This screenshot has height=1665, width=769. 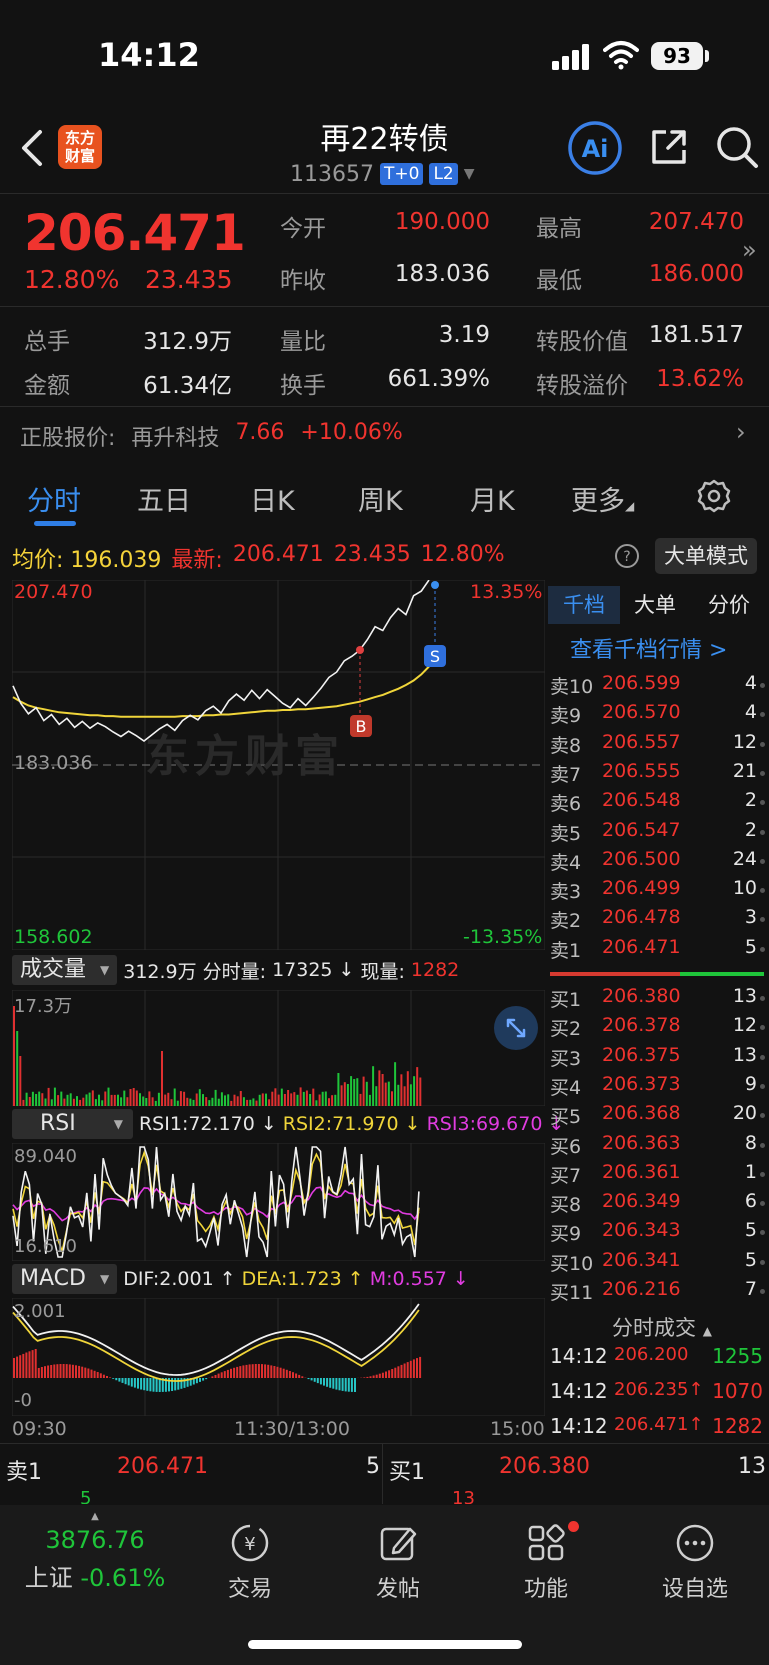 I want to click on macd-indicator-dropdown: MACD ▼, so click(x=65, y=1279).